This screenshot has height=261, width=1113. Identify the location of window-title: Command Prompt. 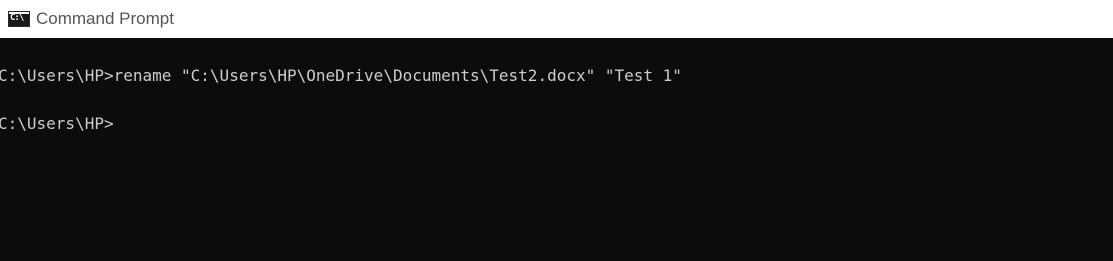
(105, 18).